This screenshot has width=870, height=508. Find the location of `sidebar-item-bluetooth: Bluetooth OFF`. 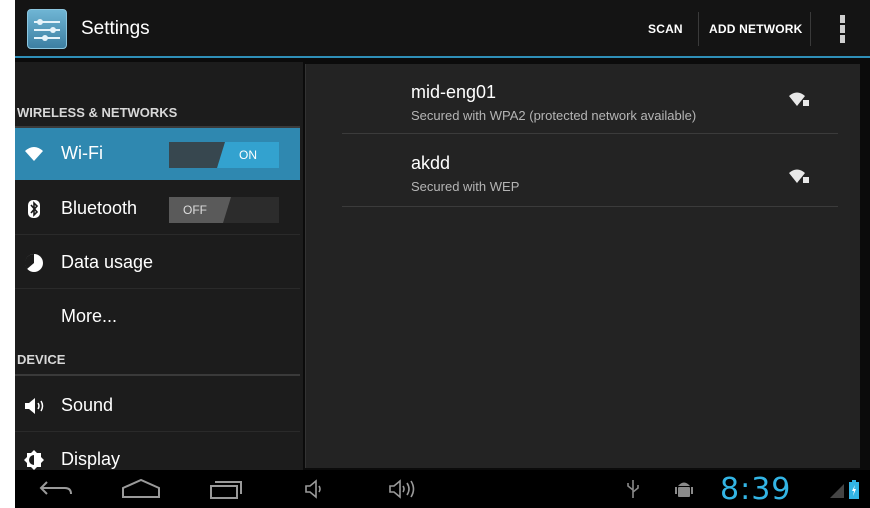

sidebar-item-bluetooth: Bluetooth OFF is located at coordinates (157, 209).